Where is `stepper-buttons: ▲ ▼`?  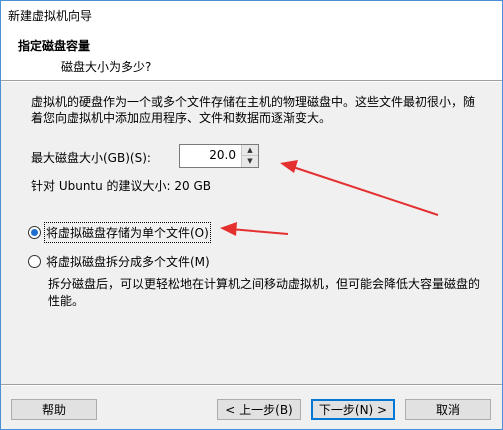 stepper-buttons: ▲ ▼ is located at coordinates (249, 156).